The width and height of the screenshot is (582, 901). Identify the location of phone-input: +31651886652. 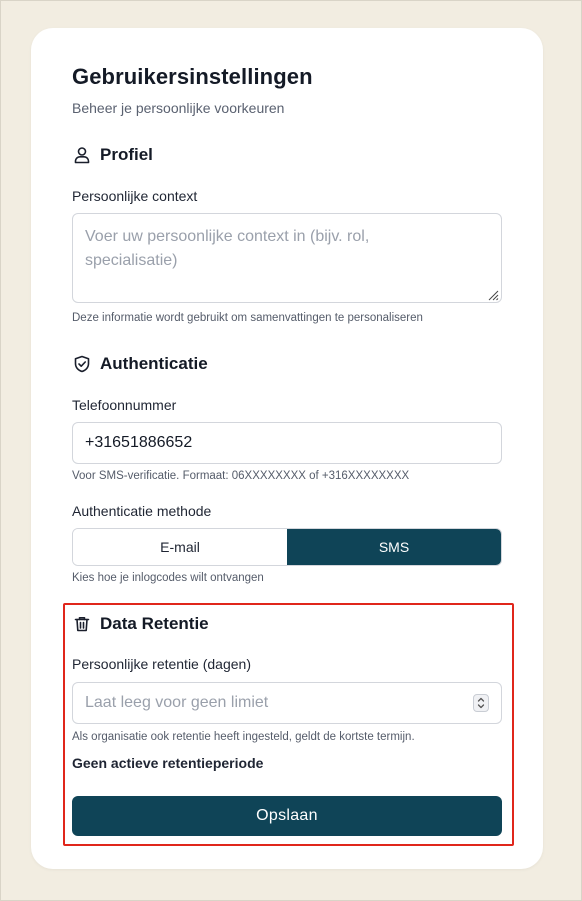
(287, 443).